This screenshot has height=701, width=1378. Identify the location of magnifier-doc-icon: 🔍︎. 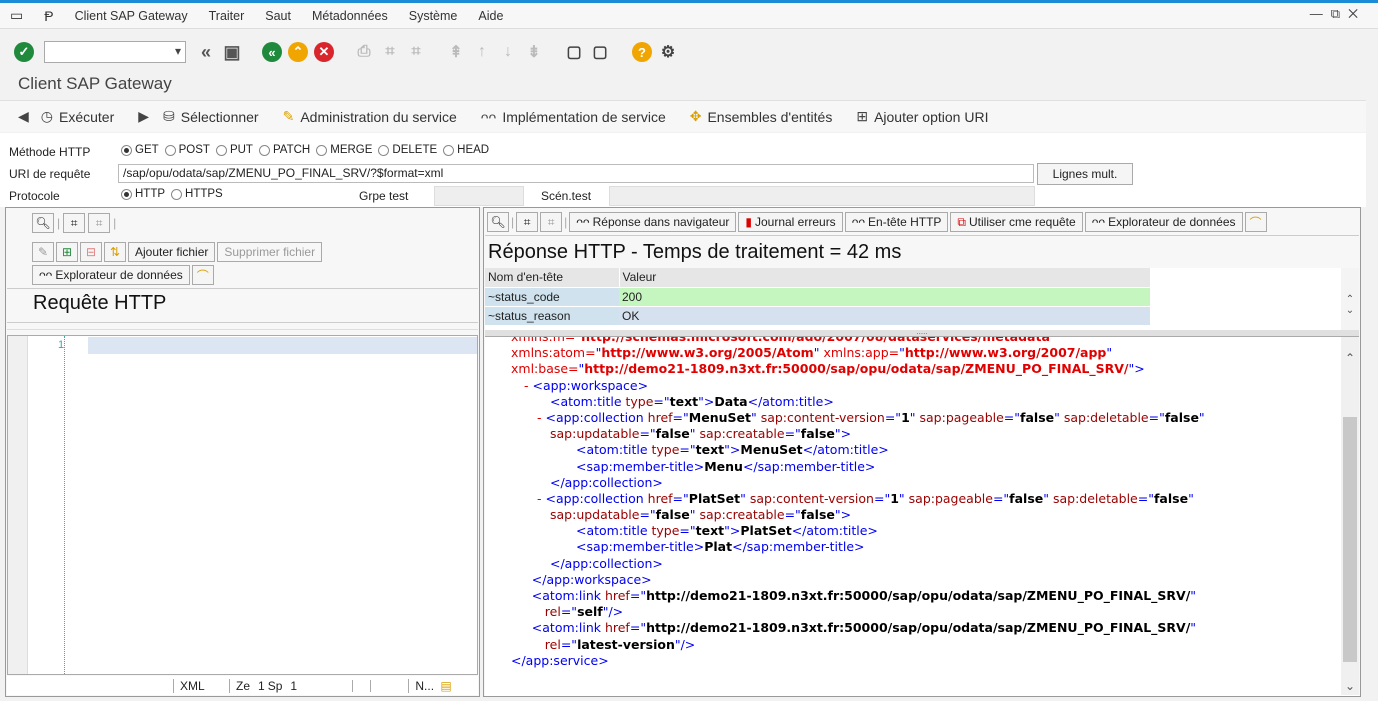
(498, 222).